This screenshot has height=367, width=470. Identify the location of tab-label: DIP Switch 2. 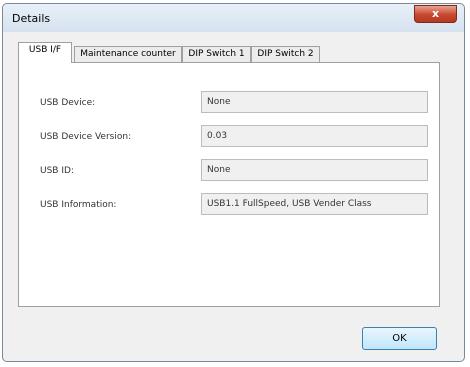
(285, 54).